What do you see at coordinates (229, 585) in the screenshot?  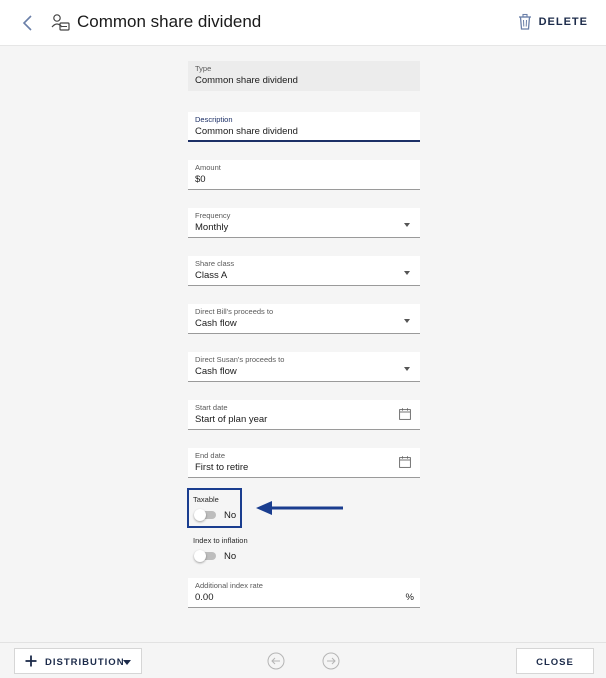 I see `additional-index-rate-label: Additional index rate` at bounding box center [229, 585].